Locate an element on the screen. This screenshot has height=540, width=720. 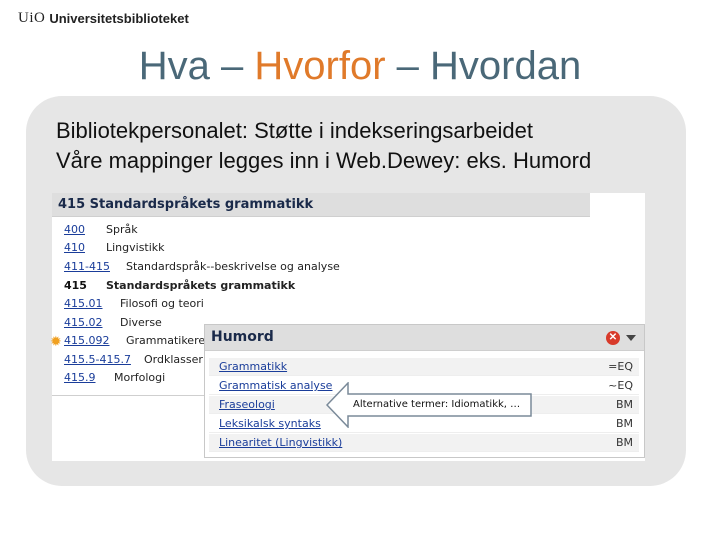
dewey-label: Språk is located at coordinates (122, 229).